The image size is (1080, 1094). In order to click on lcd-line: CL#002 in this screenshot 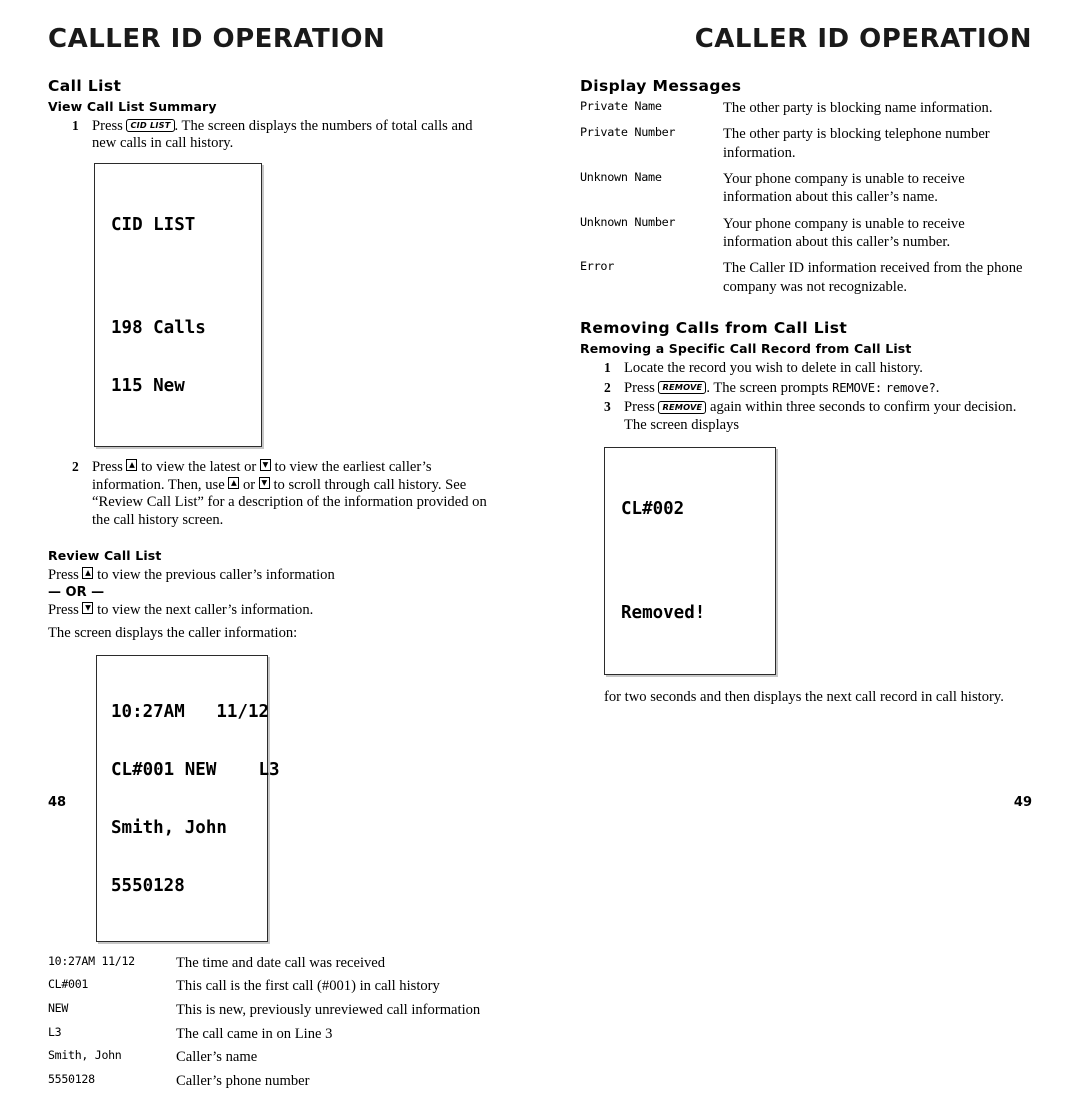, I will do `click(653, 508)`.